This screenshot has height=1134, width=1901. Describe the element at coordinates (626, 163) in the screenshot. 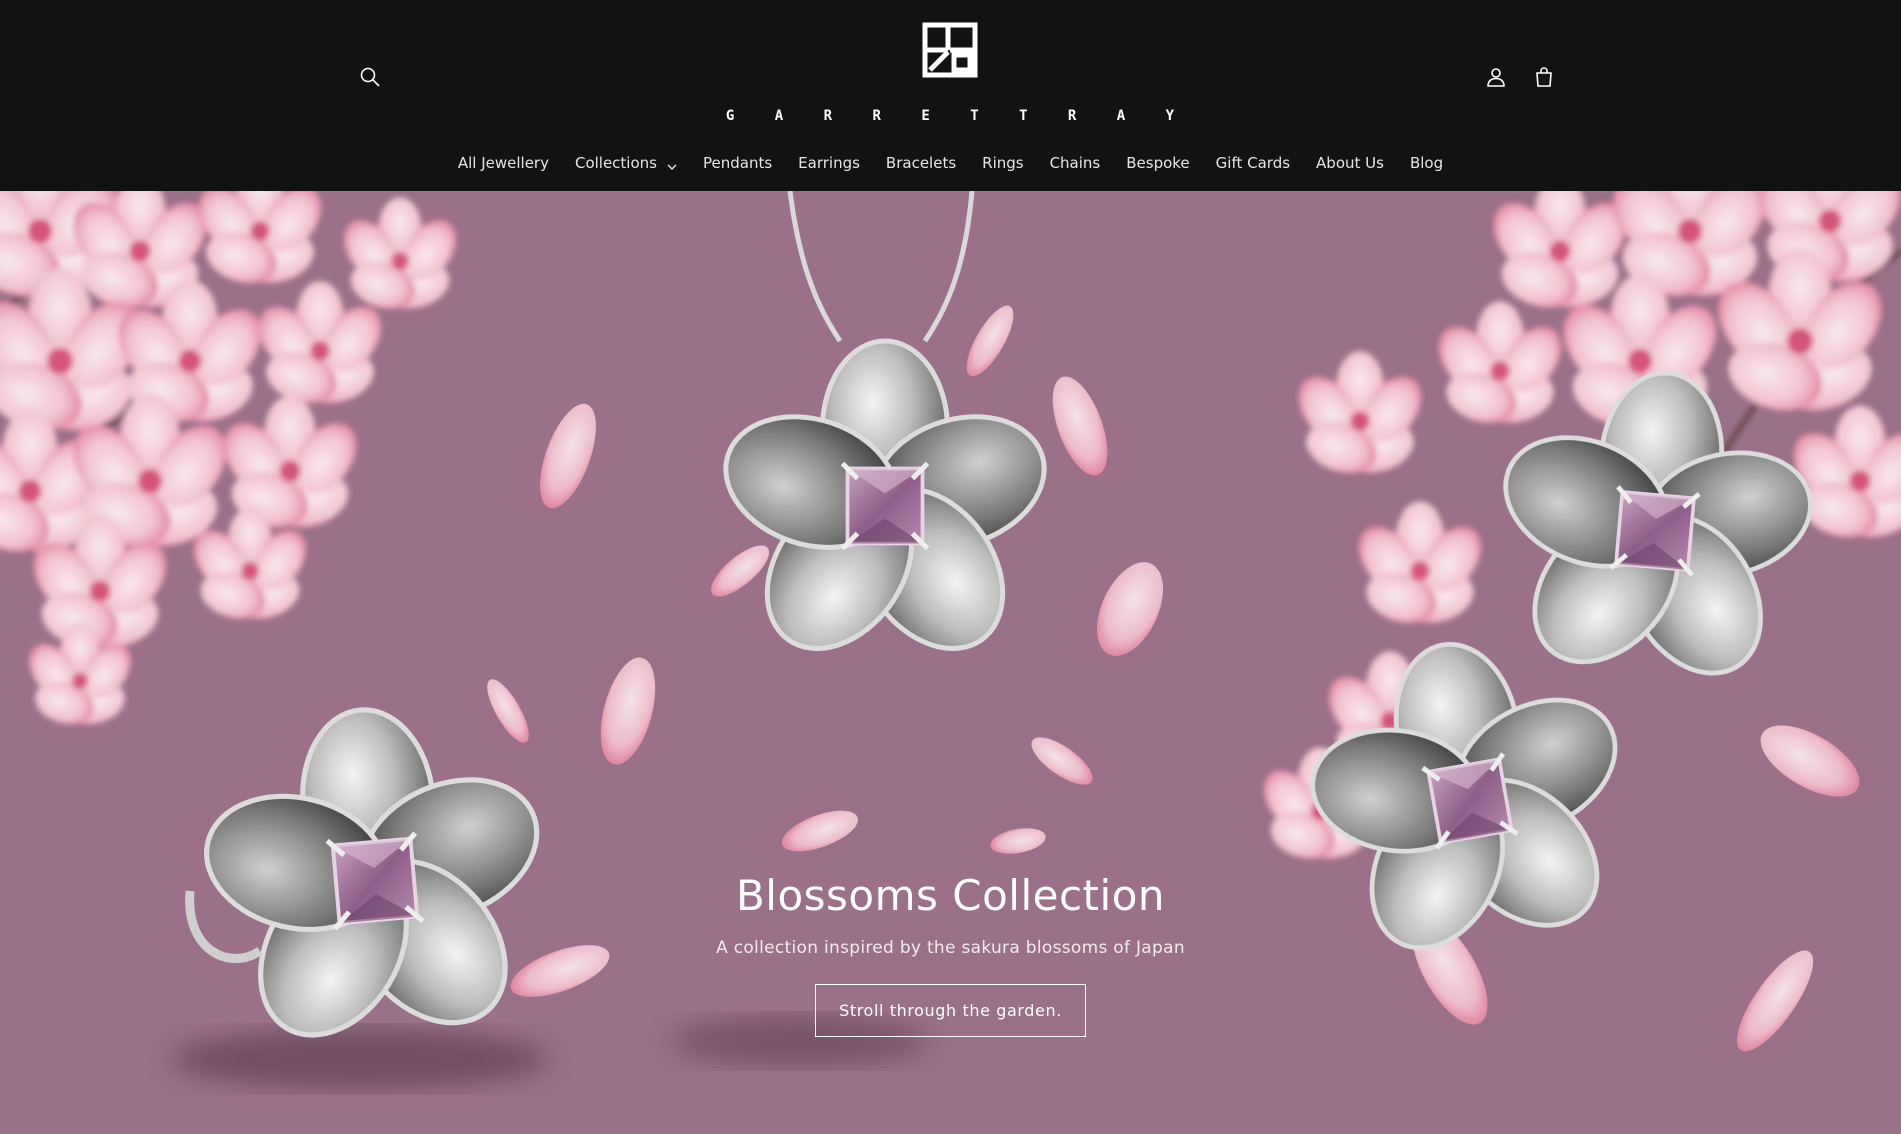

I see `nav-item-collections: Collections` at that location.